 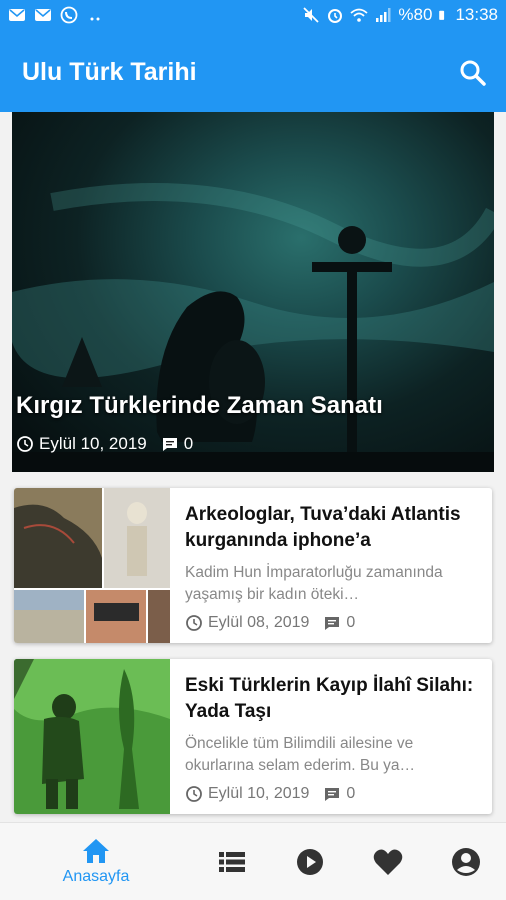 I want to click on heart-icon, so click(x=388, y=862).